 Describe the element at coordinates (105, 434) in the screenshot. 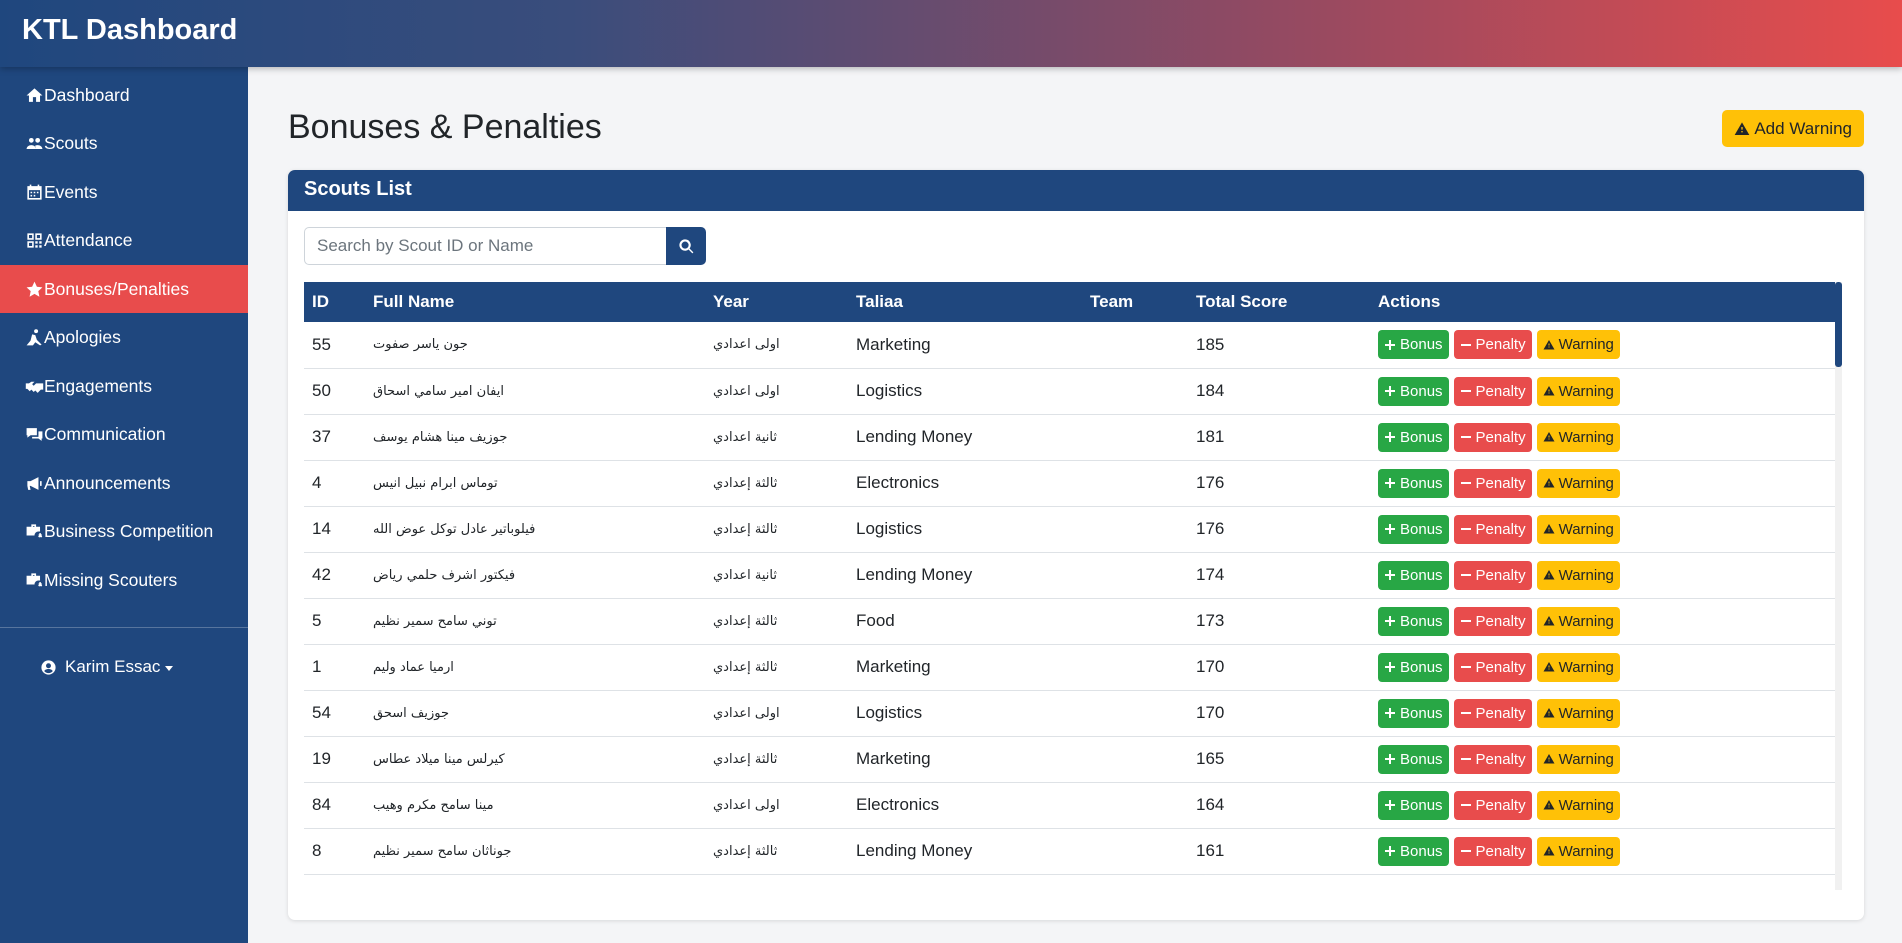

I see `sidebar-item-label: Communication` at that location.